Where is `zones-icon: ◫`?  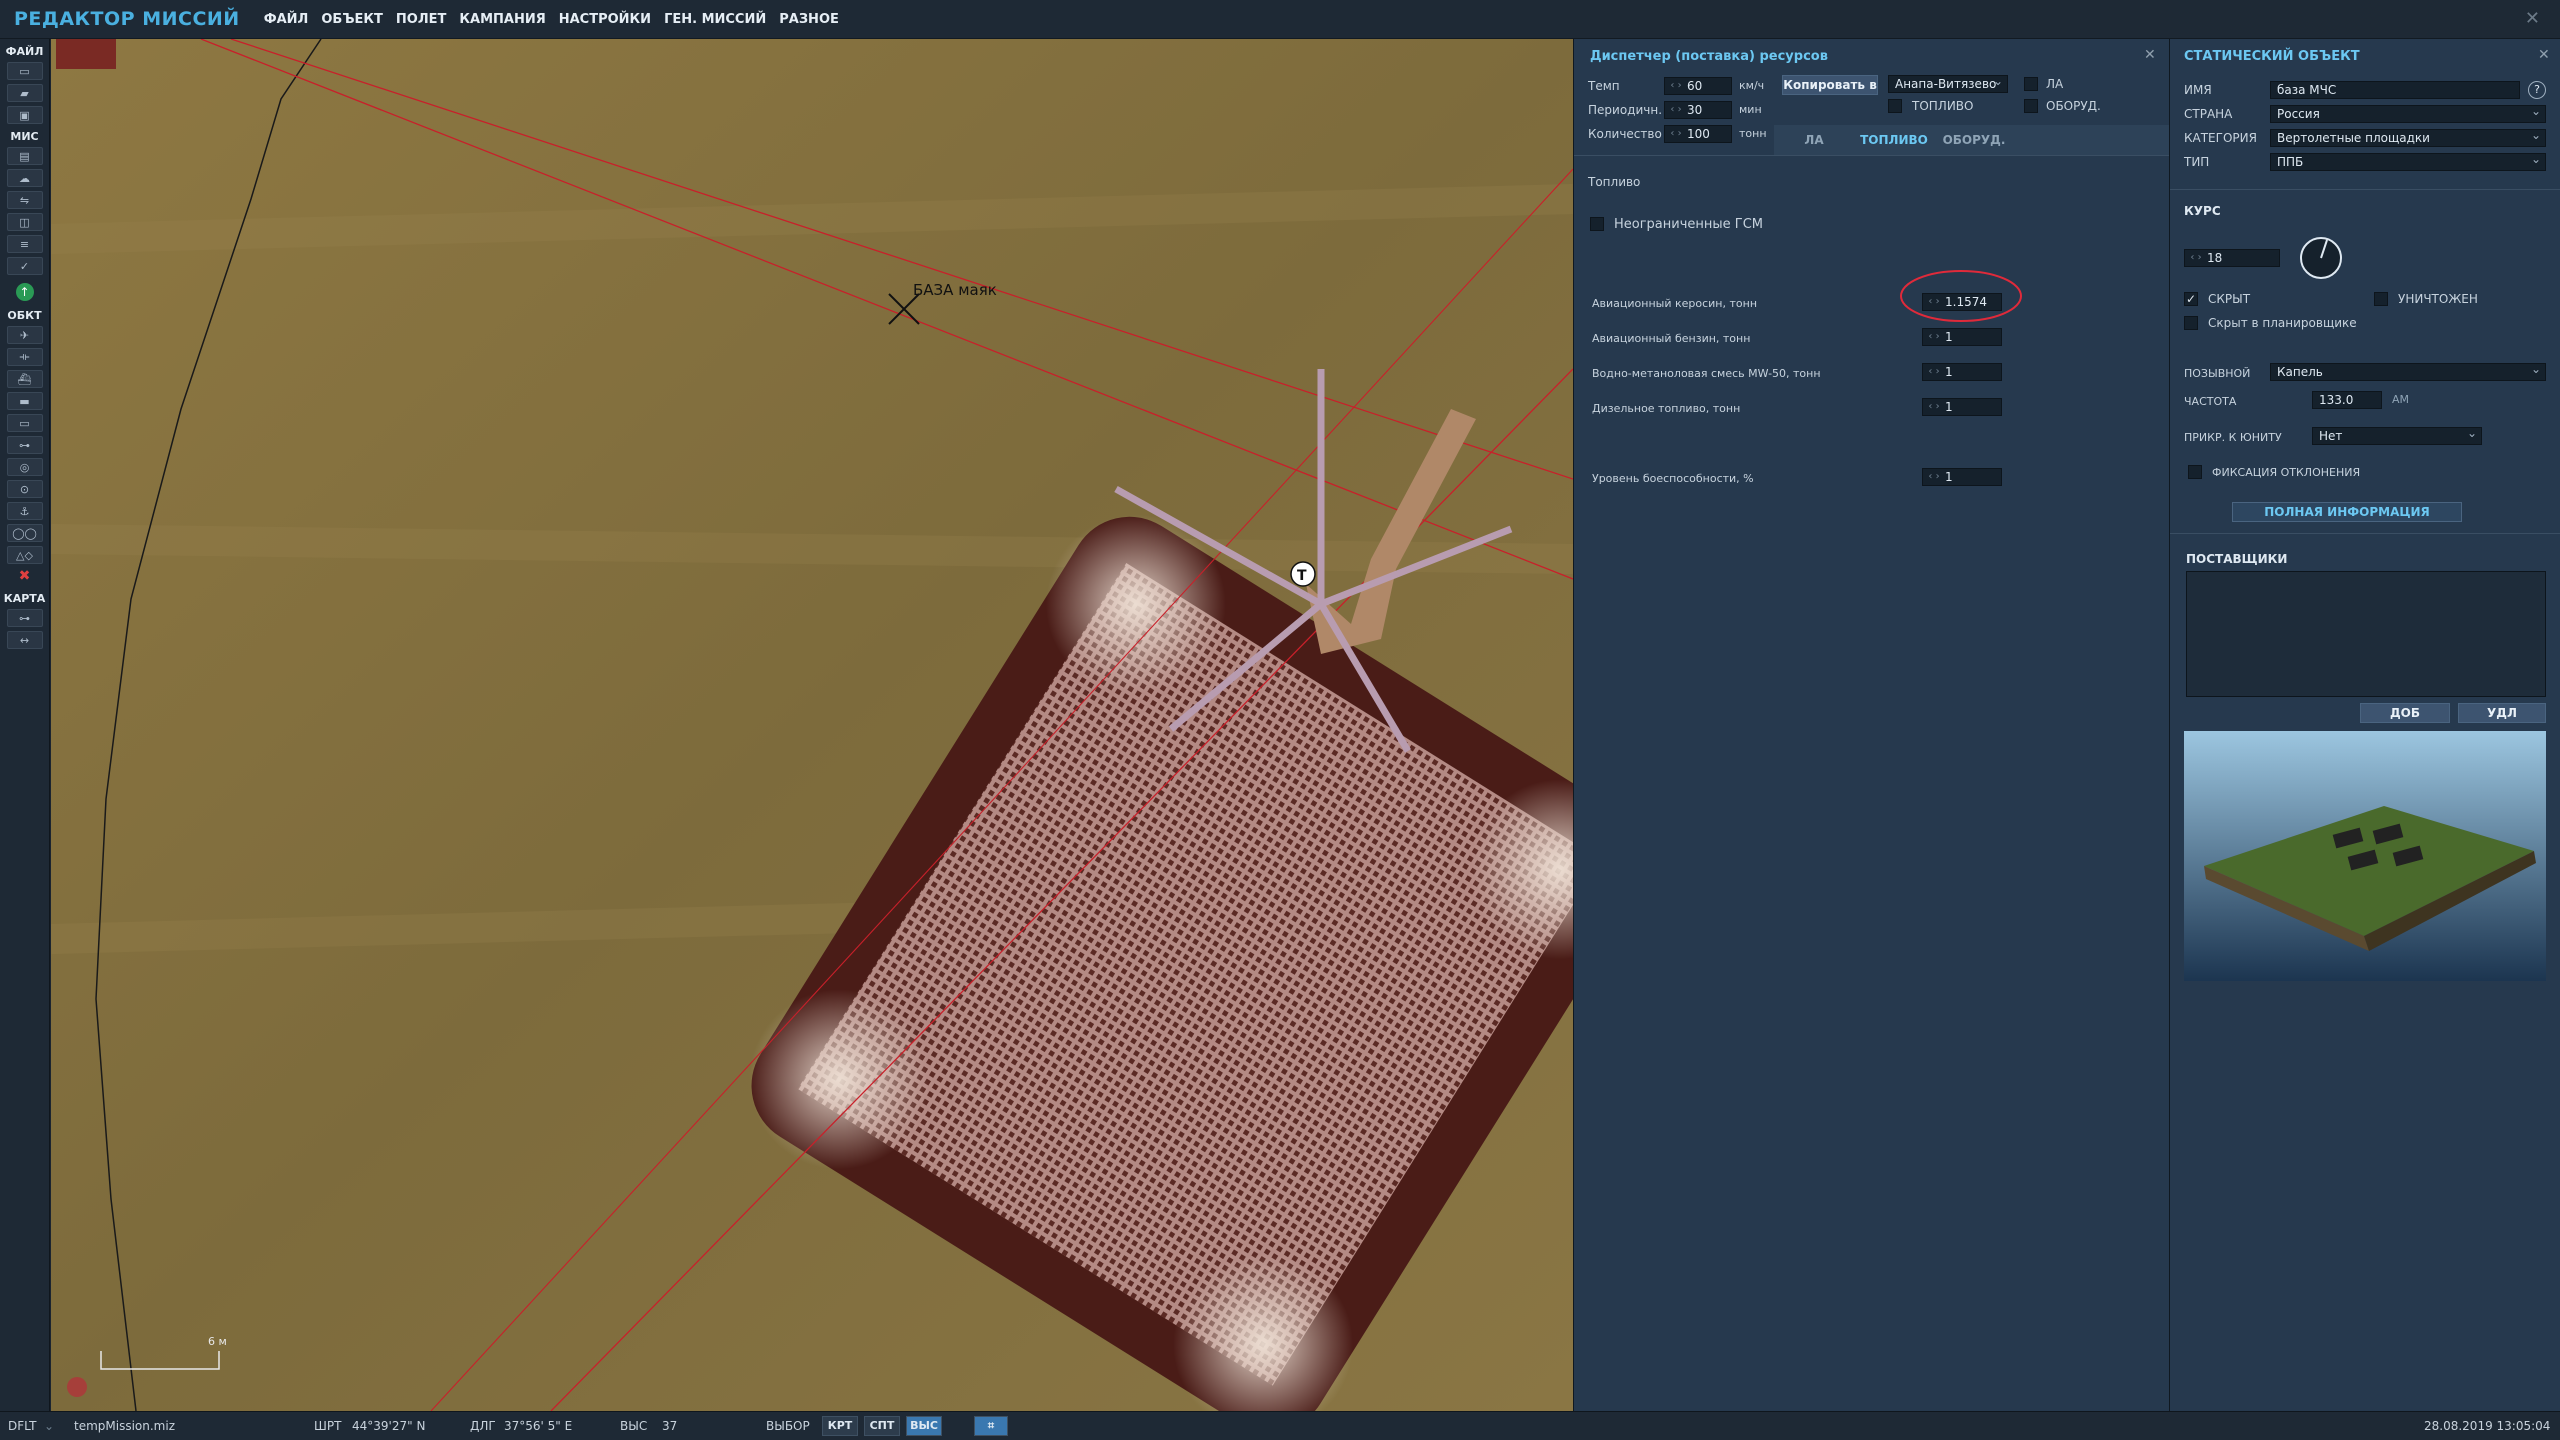 zones-icon: ◫ is located at coordinates (24, 222).